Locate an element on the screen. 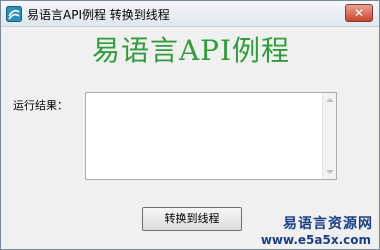  watermark-url: www.e5a5x.com is located at coordinates (315, 240).